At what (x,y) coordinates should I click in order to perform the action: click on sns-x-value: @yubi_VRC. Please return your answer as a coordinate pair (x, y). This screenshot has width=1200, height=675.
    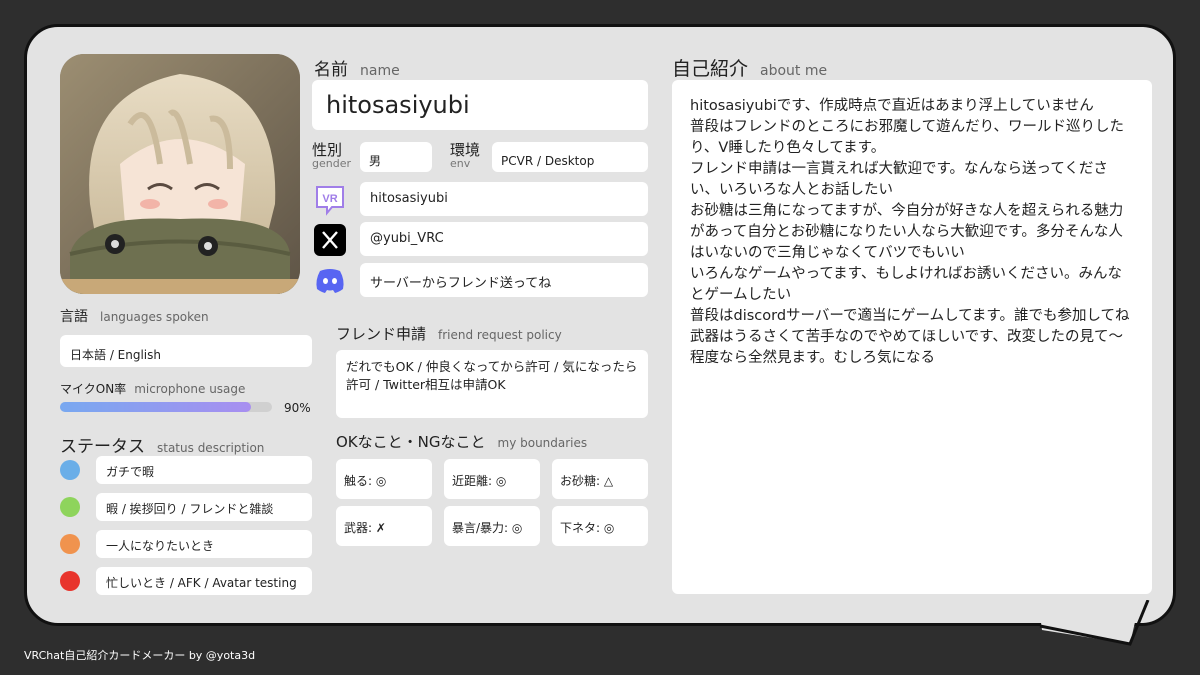
    Looking at the image, I should click on (407, 238).